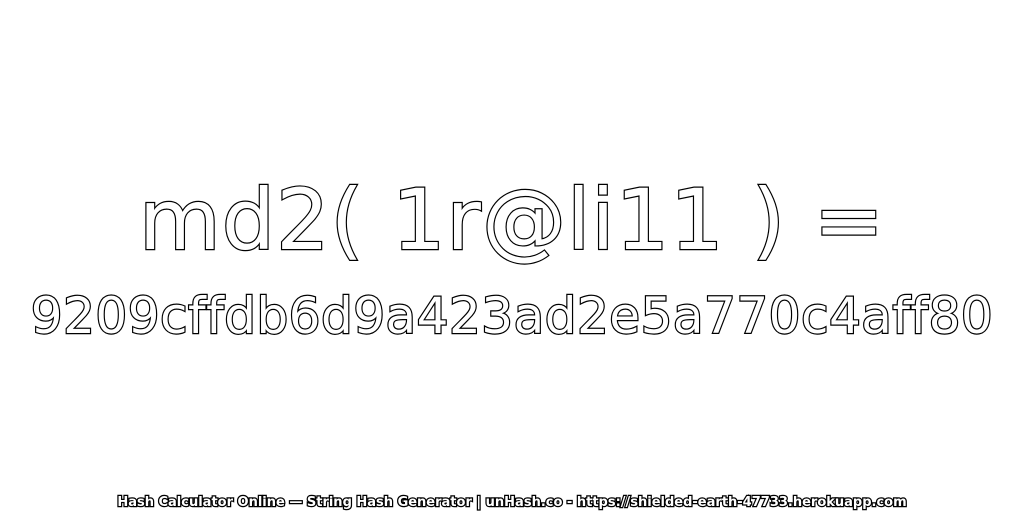 Image resolution: width=1024 pixels, height=512 pixels. Describe the element at coordinates (512, 220) in the screenshot. I see `hash-expression: md2( 1r@li11 ) =` at that location.